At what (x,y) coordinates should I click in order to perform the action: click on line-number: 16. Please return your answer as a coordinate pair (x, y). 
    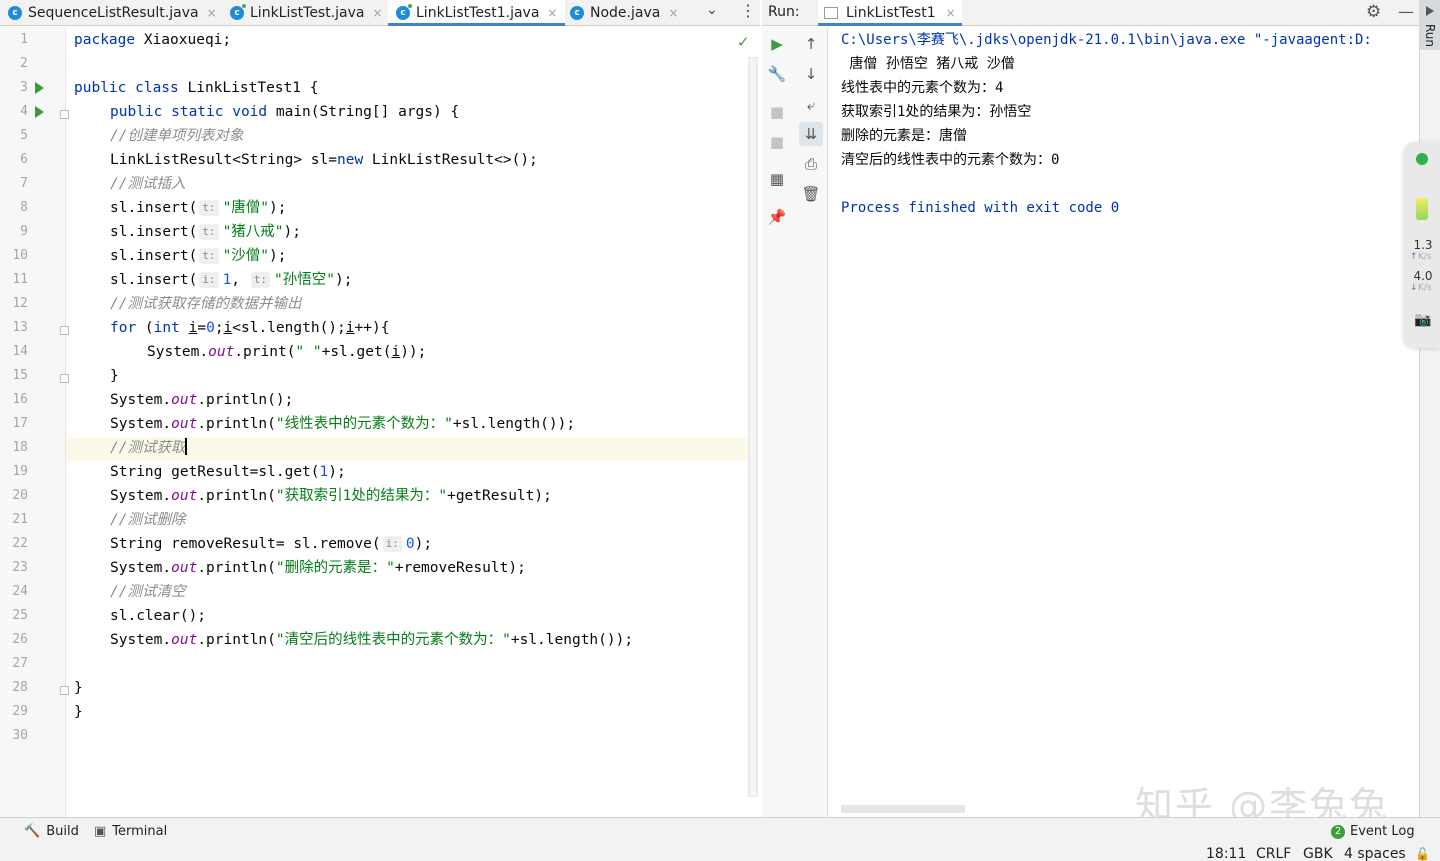
    Looking at the image, I should click on (20, 399).